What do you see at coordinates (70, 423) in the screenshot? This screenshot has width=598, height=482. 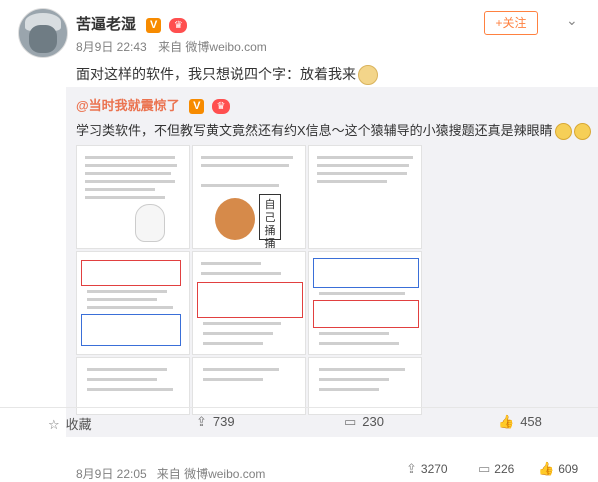 I see `collect-button: ☆ 收藏` at bounding box center [70, 423].